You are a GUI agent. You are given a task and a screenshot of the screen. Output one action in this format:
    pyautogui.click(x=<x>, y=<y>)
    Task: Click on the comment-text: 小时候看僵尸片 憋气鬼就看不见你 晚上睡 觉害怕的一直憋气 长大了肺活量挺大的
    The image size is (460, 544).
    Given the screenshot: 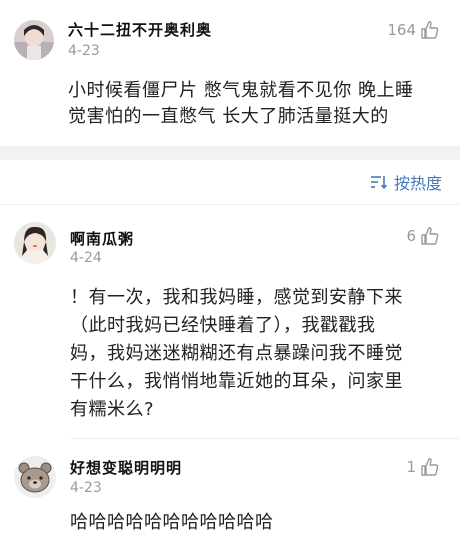 What is the action you would take?
    pyautogui.click(x=258, y=104)
    